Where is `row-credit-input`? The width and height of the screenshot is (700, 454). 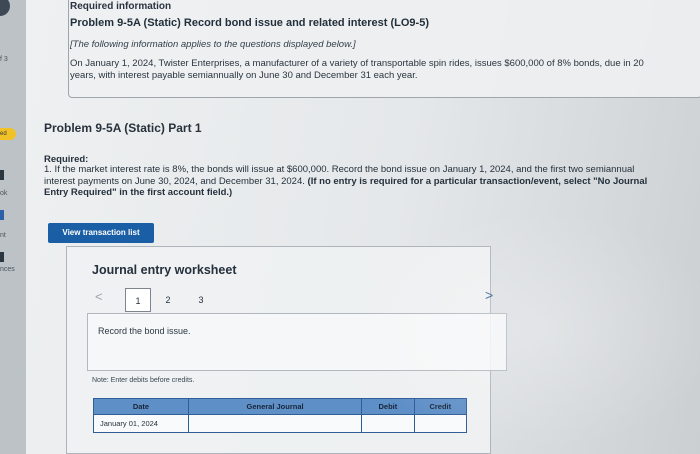 row-credit-input is located at coordinates (440, 423).